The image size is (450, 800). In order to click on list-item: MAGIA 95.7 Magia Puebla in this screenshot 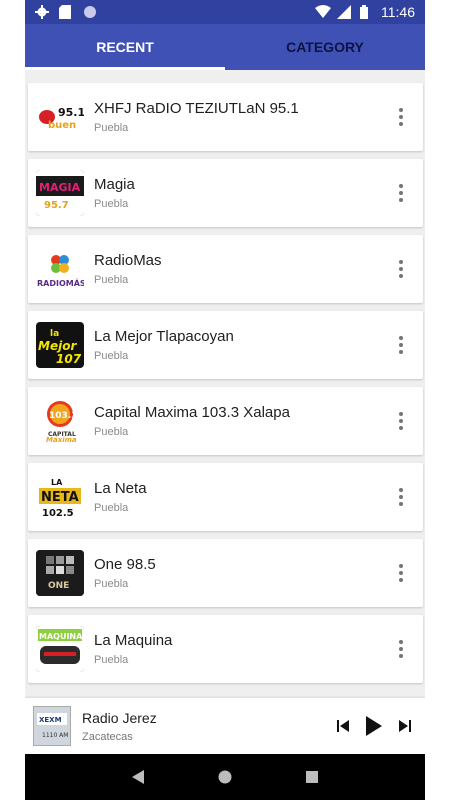, I will do `click(225, 193)`.